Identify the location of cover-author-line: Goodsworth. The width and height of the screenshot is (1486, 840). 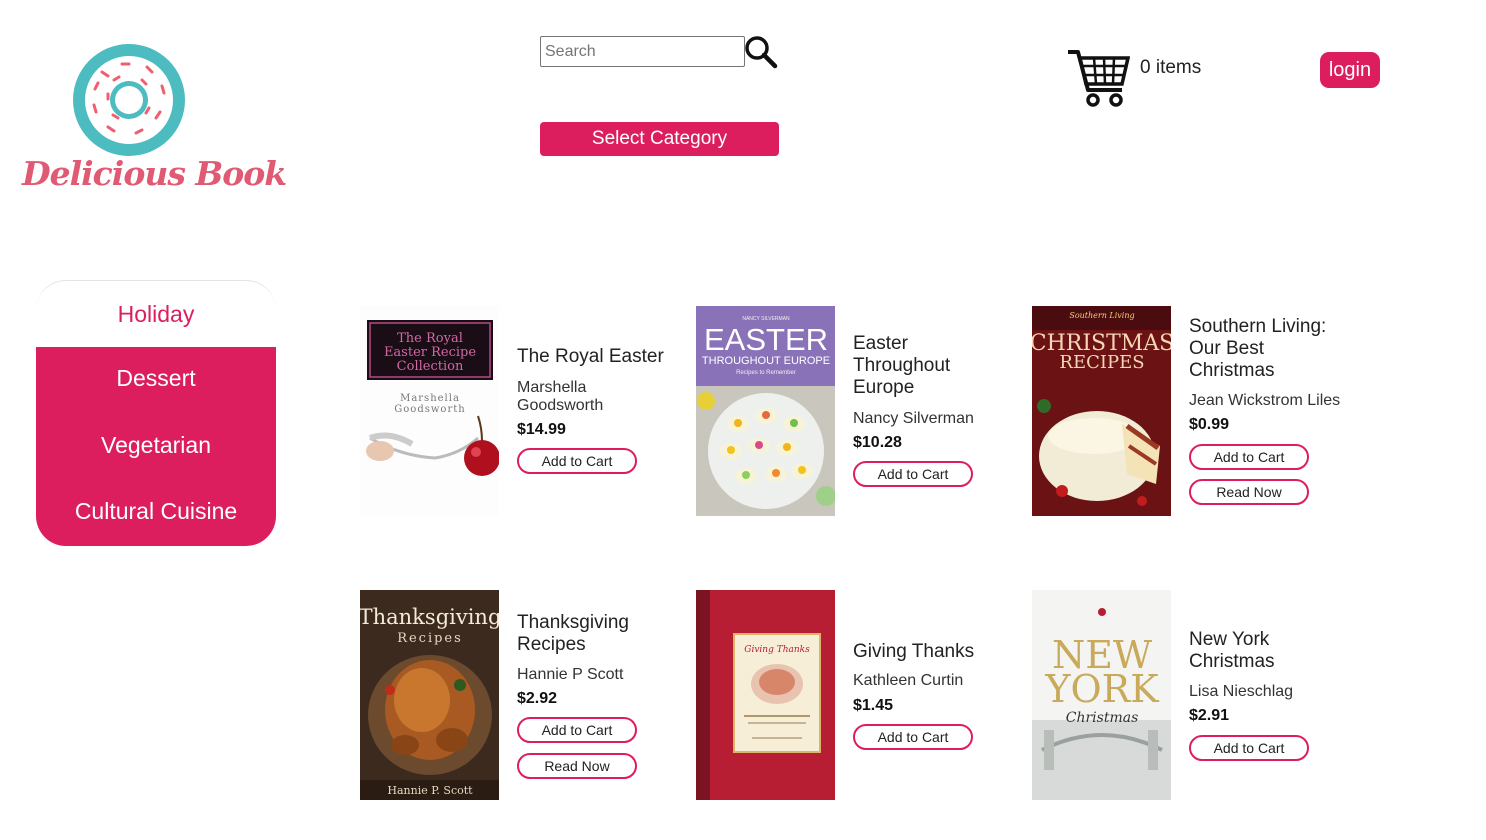
(429, 409).